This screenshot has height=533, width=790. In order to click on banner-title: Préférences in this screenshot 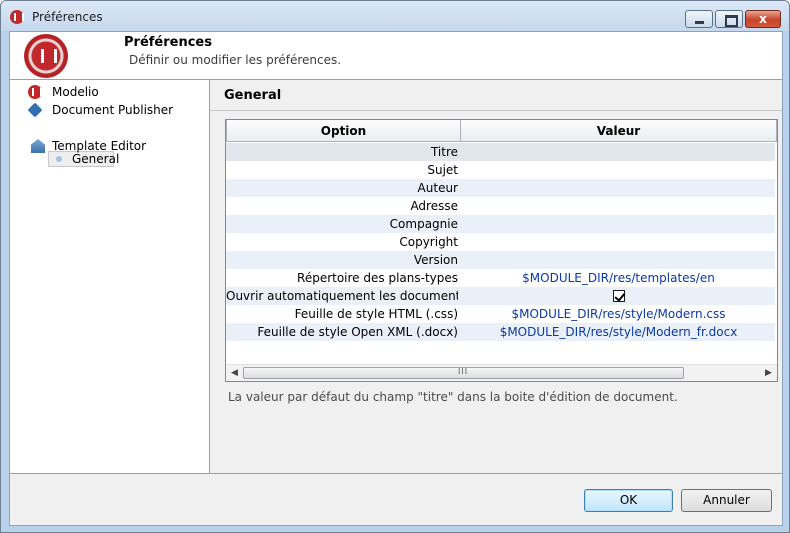, I will do `click(168, 42)`.